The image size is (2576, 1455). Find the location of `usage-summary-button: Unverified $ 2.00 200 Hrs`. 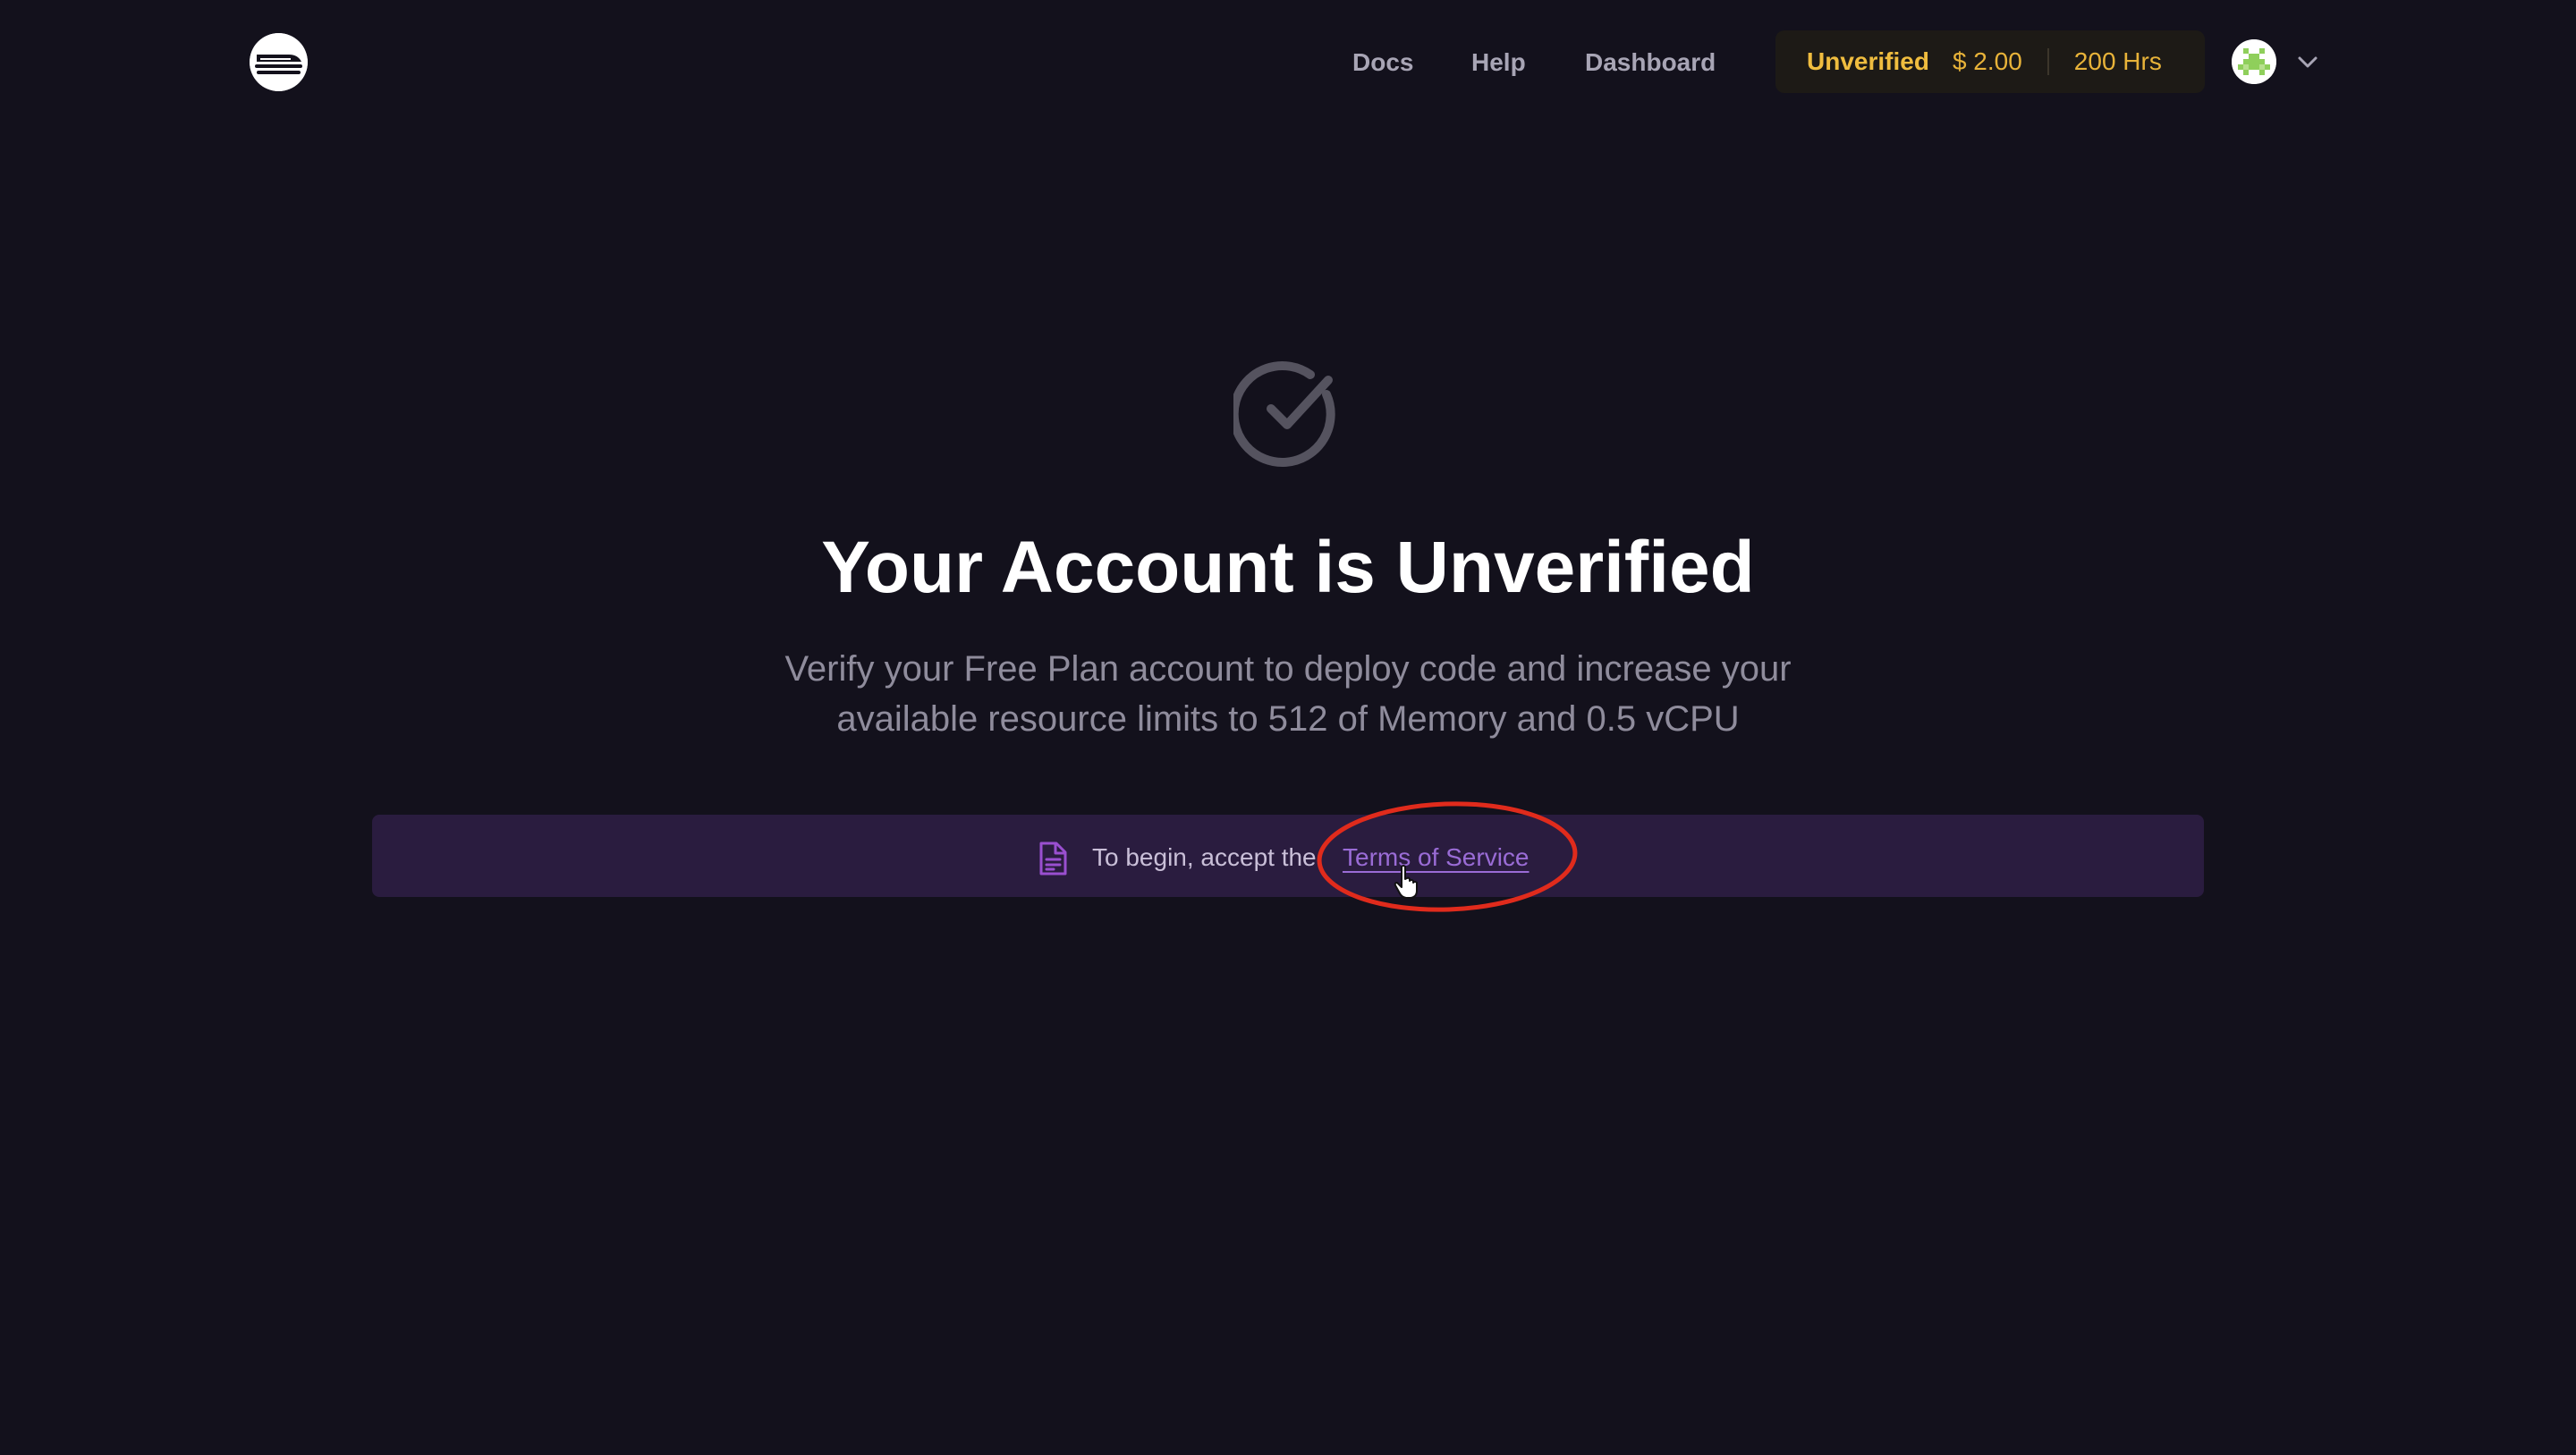

usage-summary-button: Unverified $ 2.00 200 Hrs is located at coordinates (1990, 61).